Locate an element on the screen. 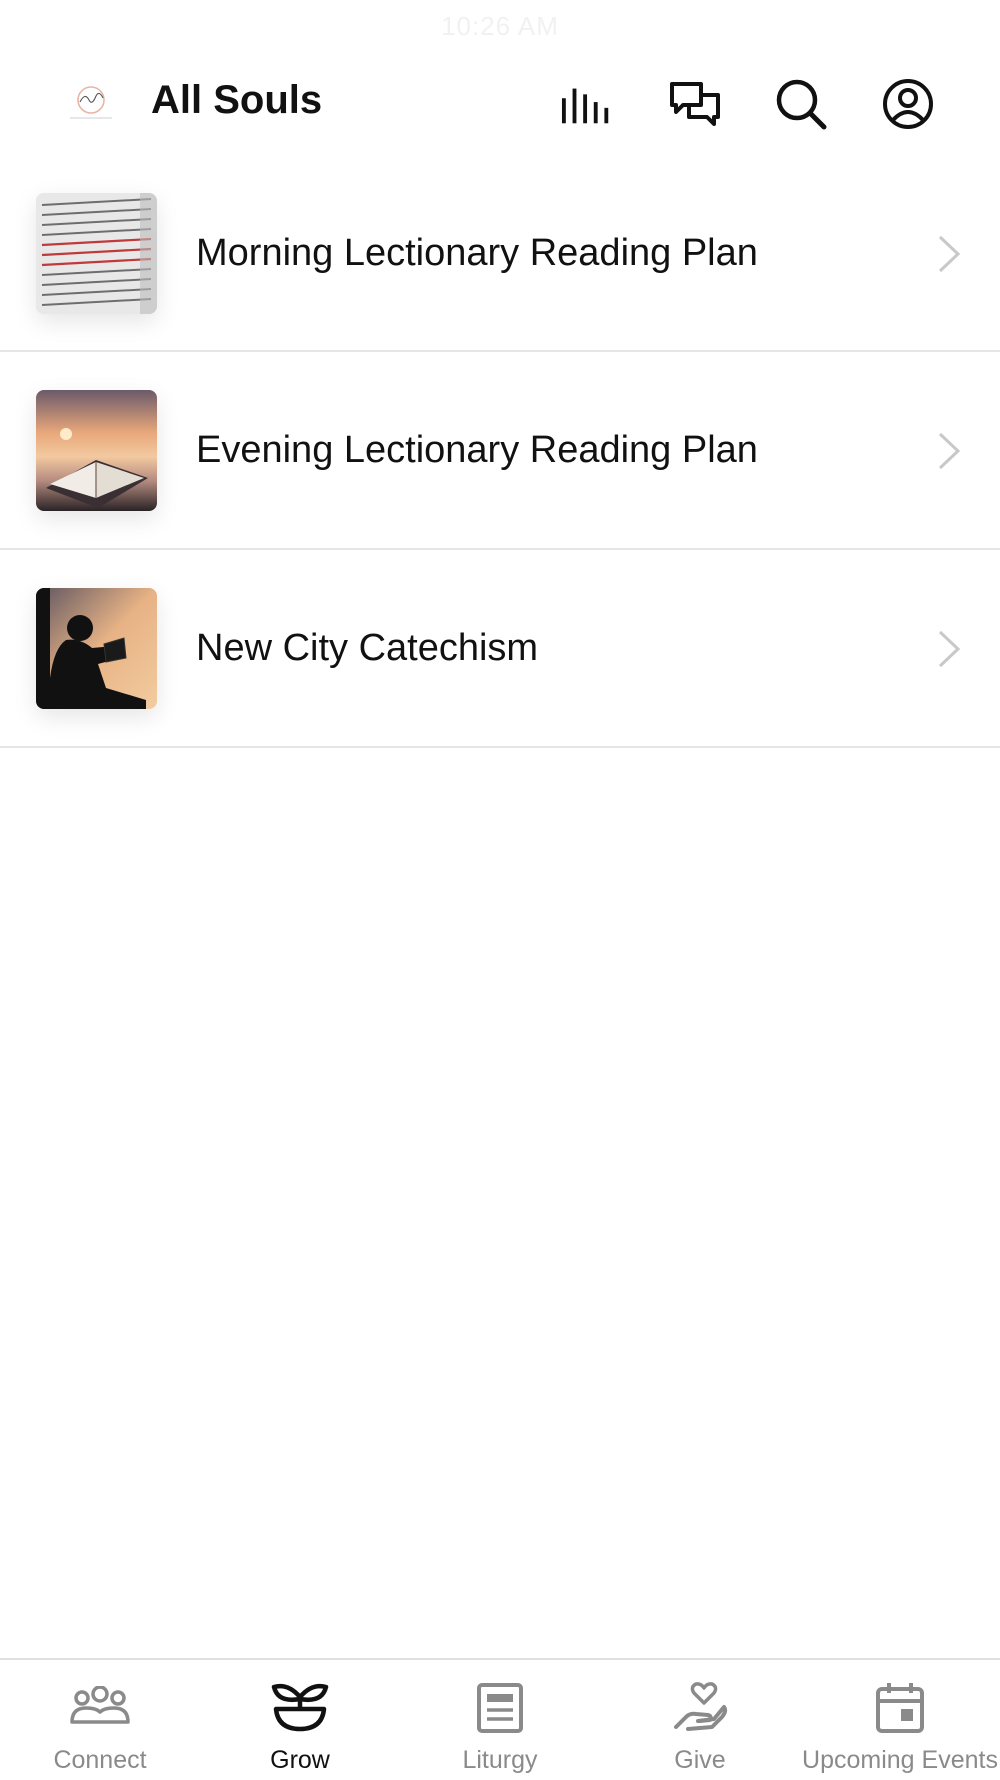  child-reading-silhouette-photo is located at coordinates (96, 648).